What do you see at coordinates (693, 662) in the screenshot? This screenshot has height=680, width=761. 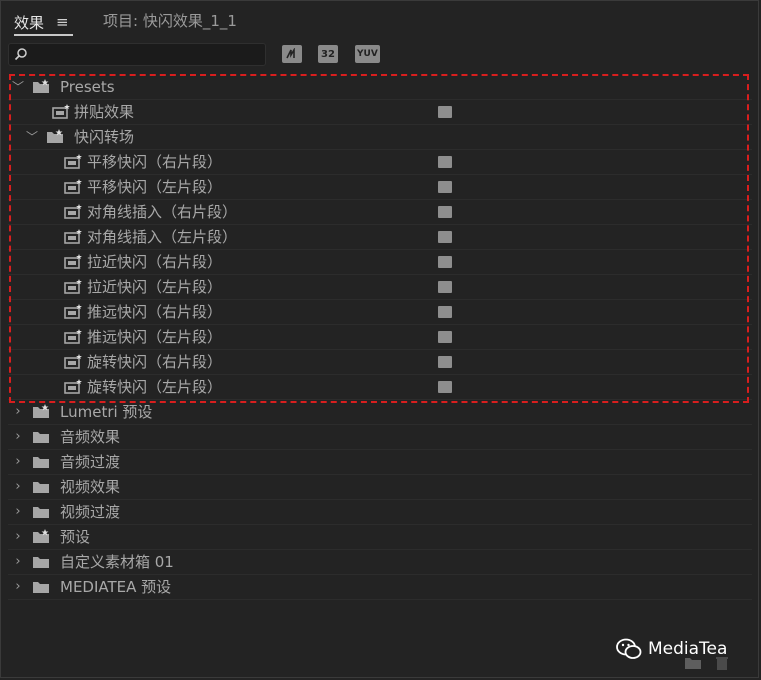 I see `new-bin-icon` at bounding box center [693, 662].